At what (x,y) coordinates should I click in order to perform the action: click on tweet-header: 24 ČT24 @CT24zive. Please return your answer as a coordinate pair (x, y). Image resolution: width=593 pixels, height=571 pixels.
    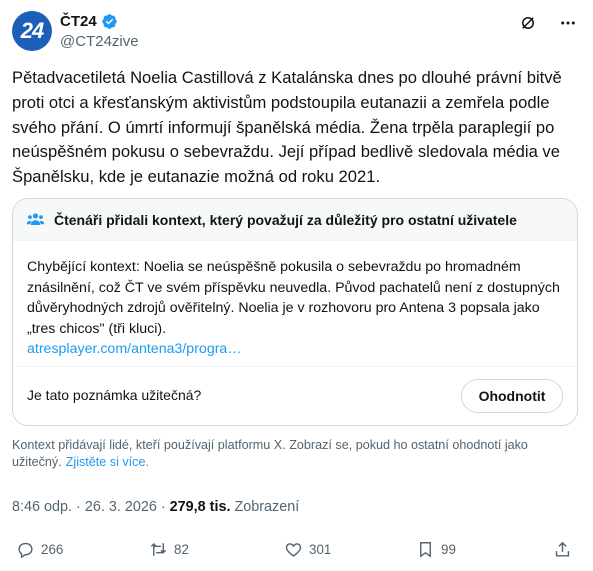
    Looking at the image, I should click on (296, 32).